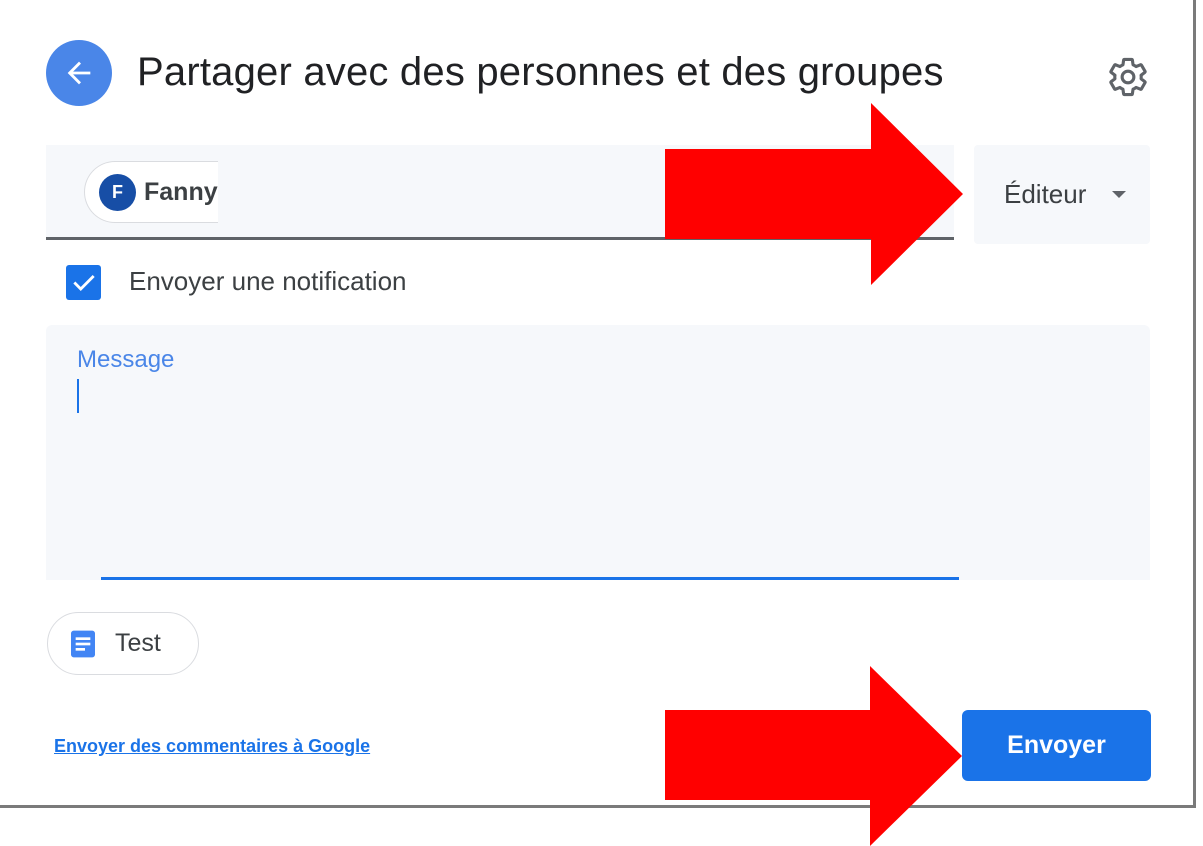 The height and width of the screenshot is (846, 1203). I want to click on gear-icon, so click(1128, 77).